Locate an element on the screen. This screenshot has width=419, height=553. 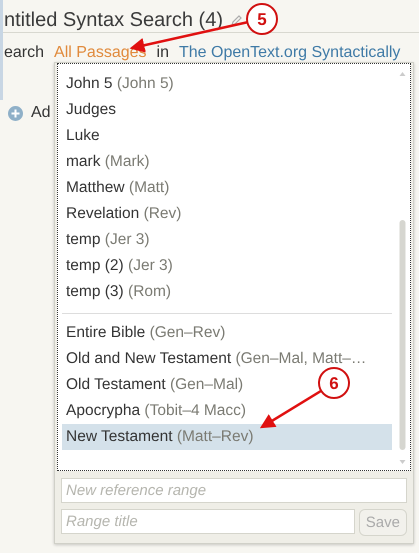
add-icon is located at coordinates (15, 113).